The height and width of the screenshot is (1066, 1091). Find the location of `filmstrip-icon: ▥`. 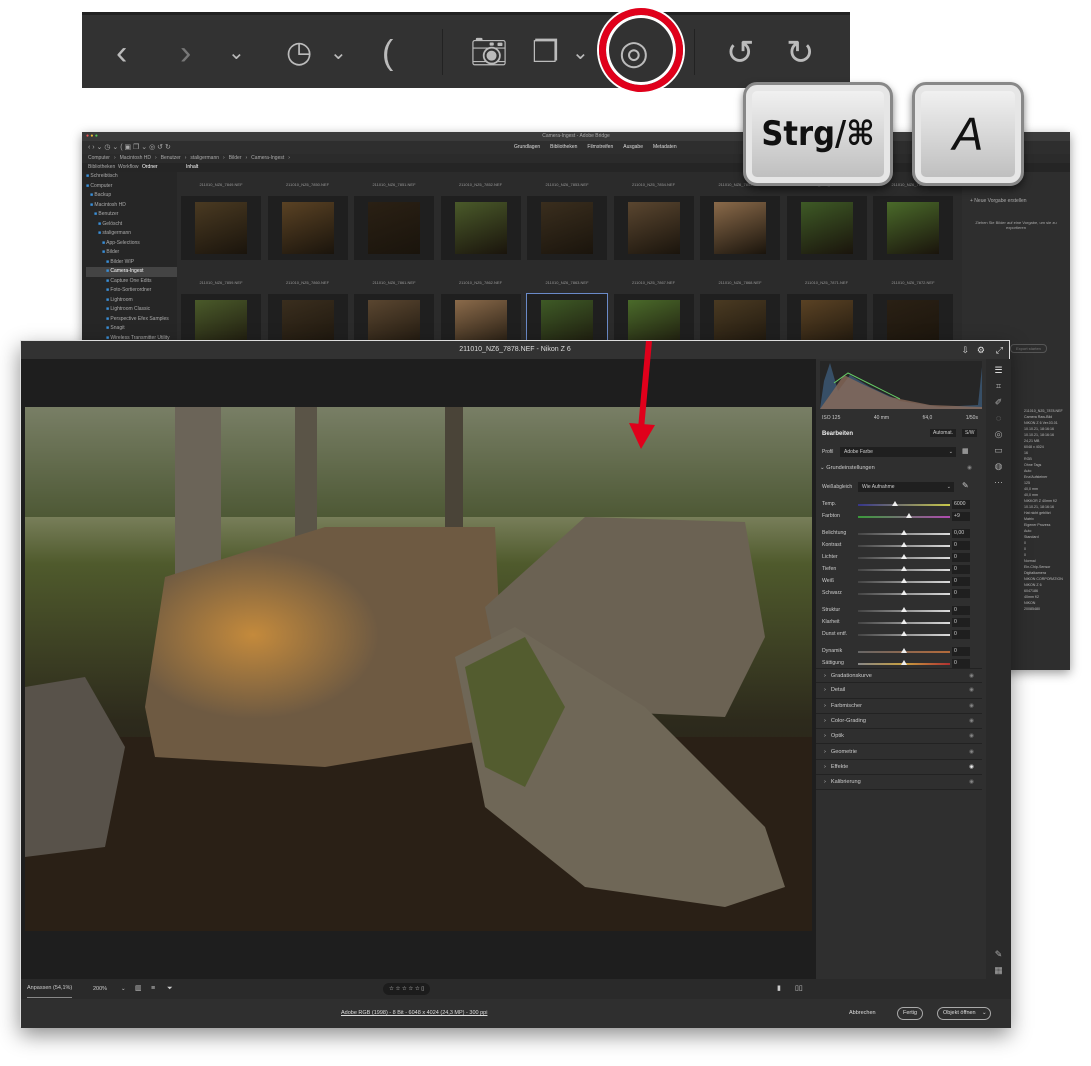

filmstrip-icon: ▥ is located at coordinates (138, 989).